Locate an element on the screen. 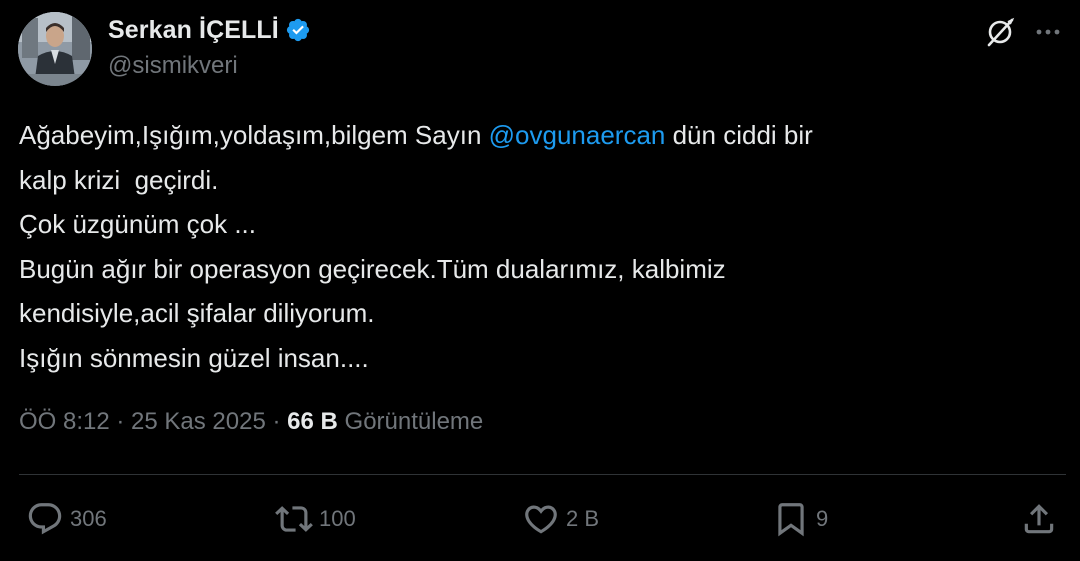 This screenshot has width=1080, height=561. more-icon is located at coordinates (1048, 32).